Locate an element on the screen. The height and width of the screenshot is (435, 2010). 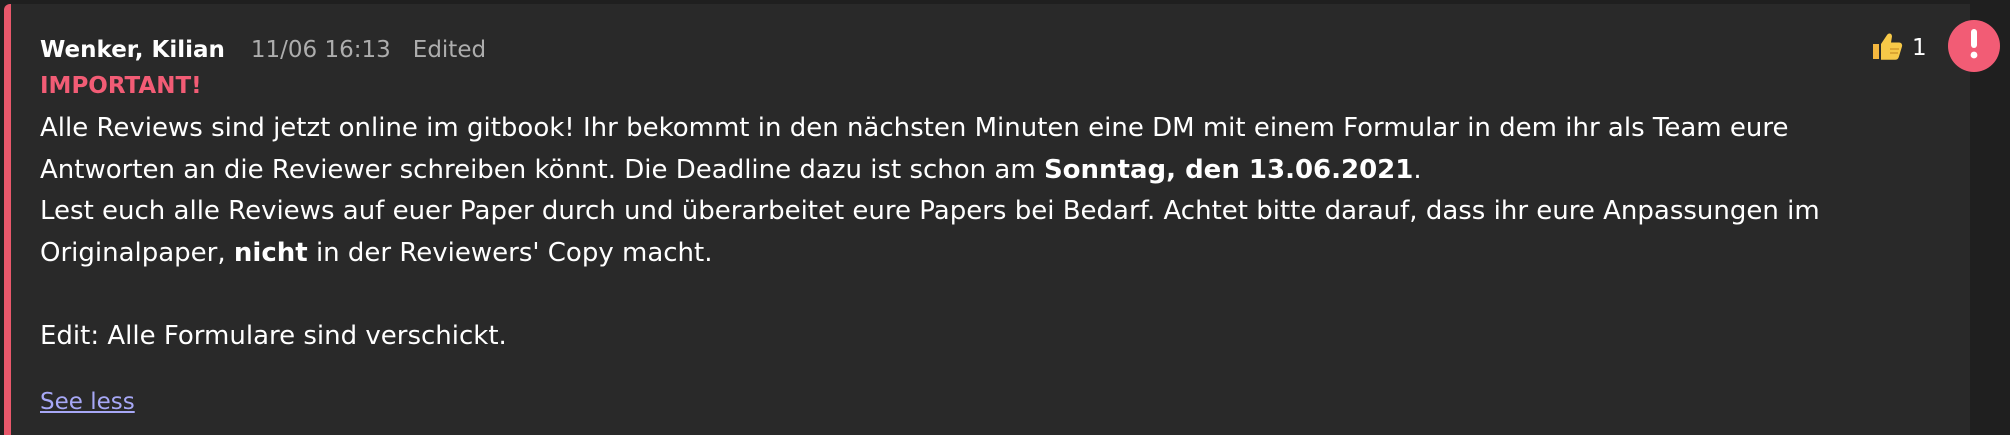
exclamation-icon is located at coordinates (1974, 46).